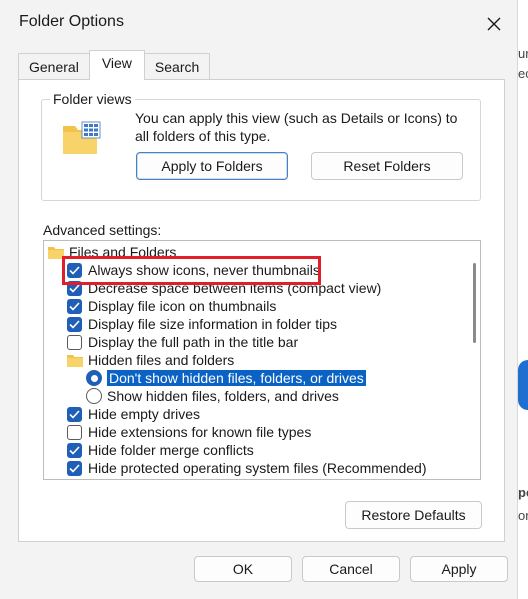  I want to click on tree-item-label: Hide empty drives, so click(144, 414).